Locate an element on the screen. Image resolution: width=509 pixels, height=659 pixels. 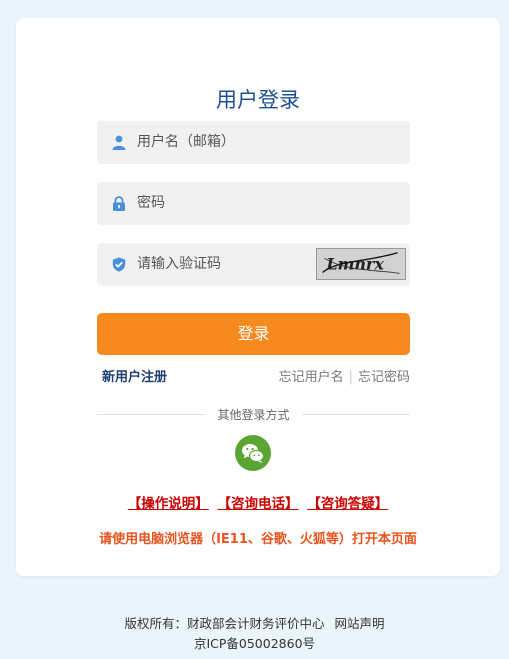
help-links: 【操作说明】 【咨询电话】 【咨询答疑】 is located at coordinates (258, 502).